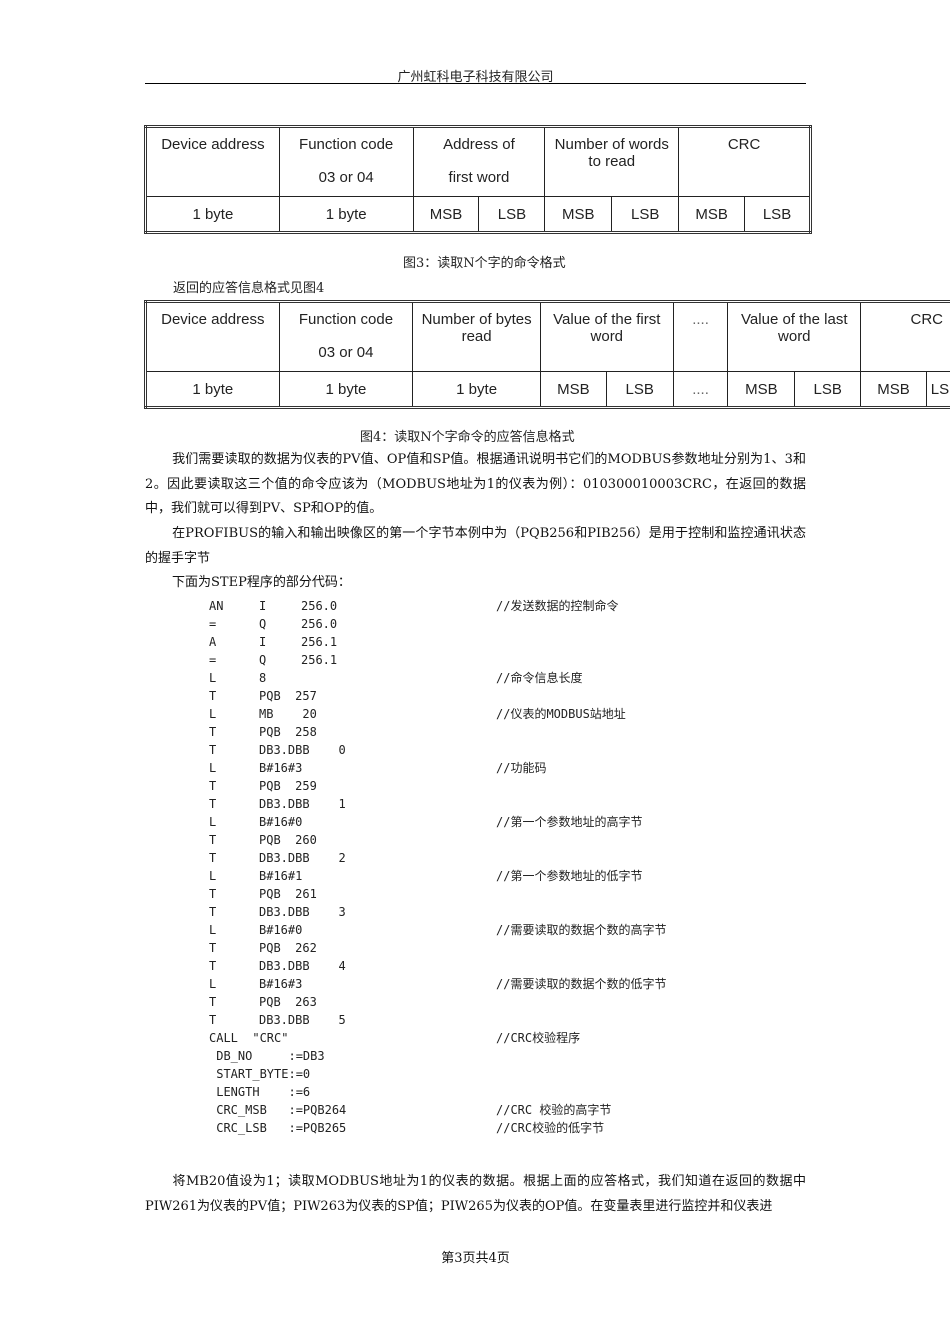  I want to click on code-operand: PQB 259, so click(288, 786).